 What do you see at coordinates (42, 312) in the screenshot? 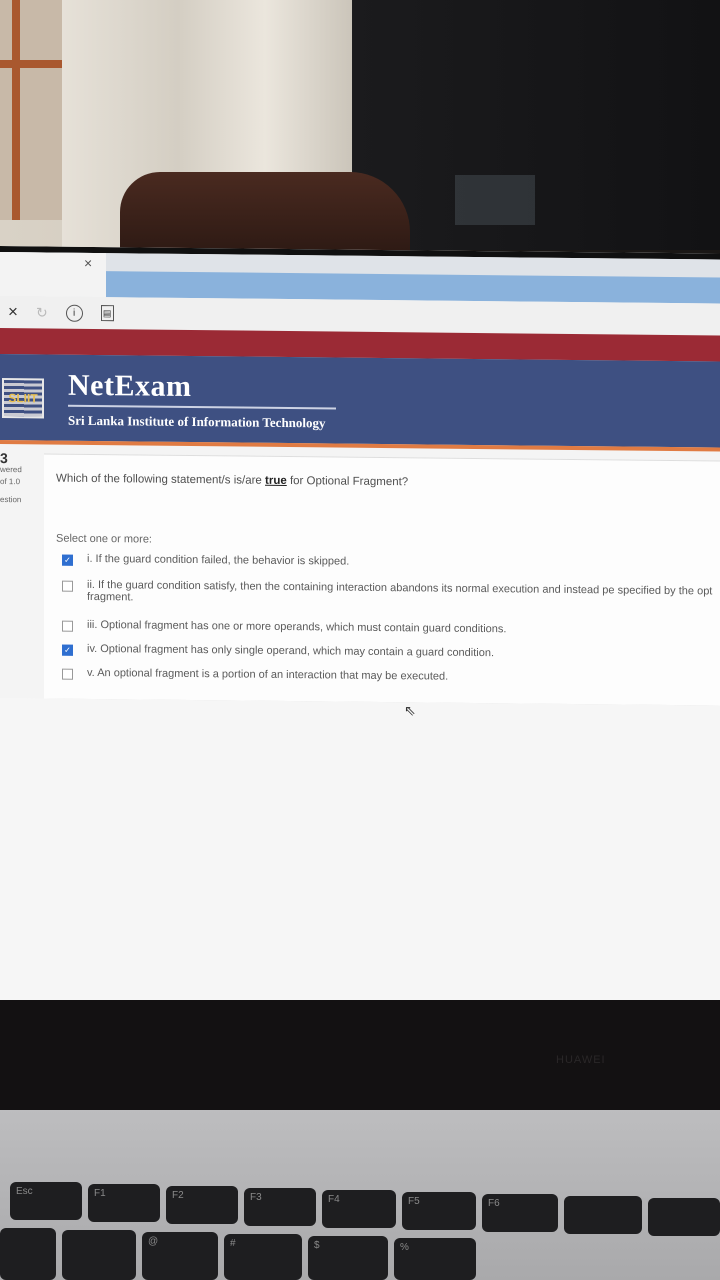
I see `reload-icon: ↻` at bounding box center [42, 312].